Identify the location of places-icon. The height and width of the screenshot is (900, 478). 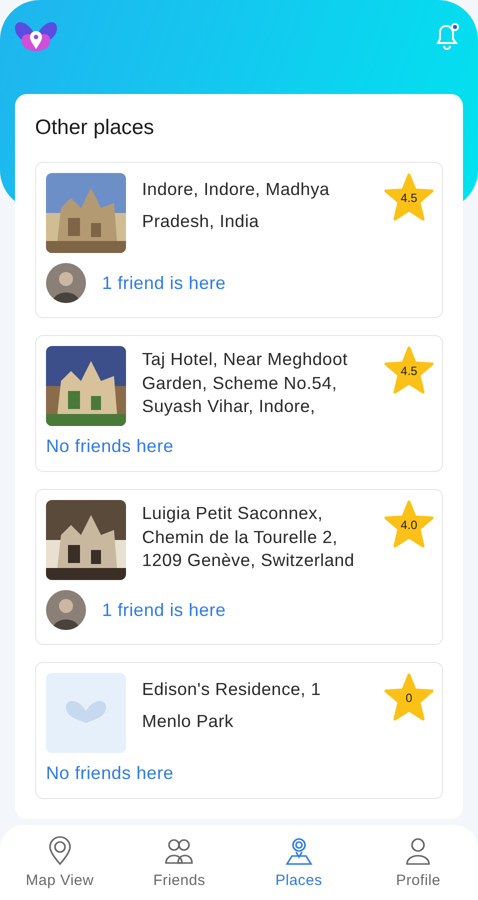
(299, 851).